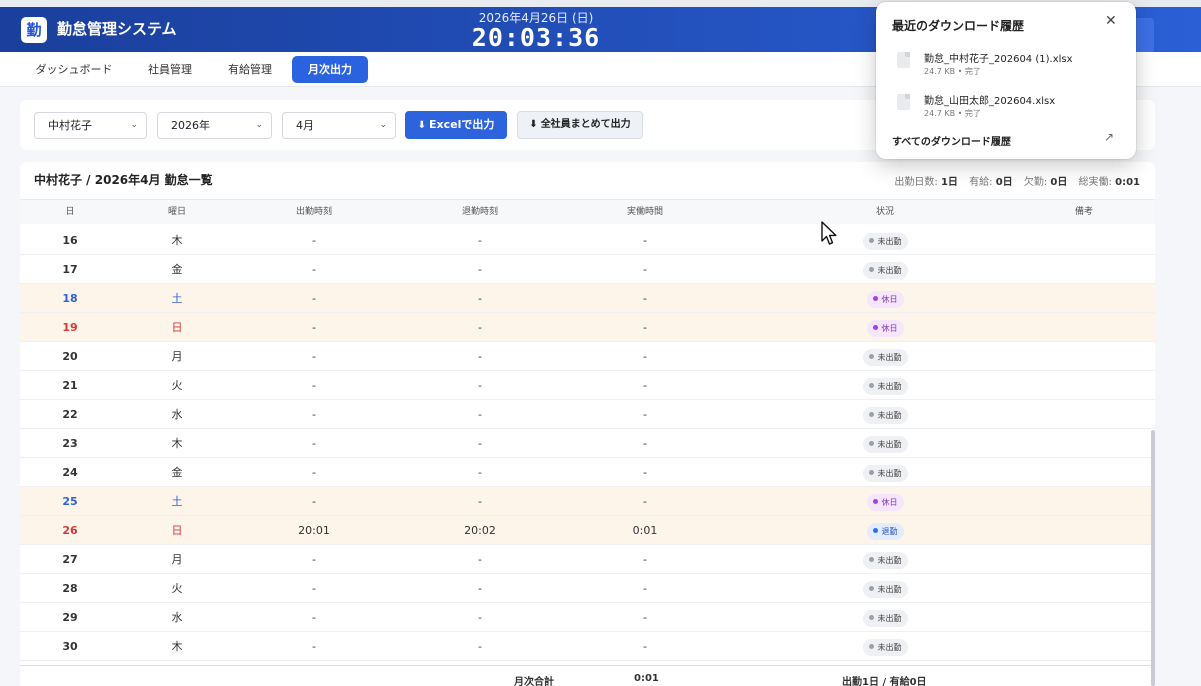 This screenshot has height=686, width=1201. I want to click on year-select-value: 2026年, so click(190, 125).